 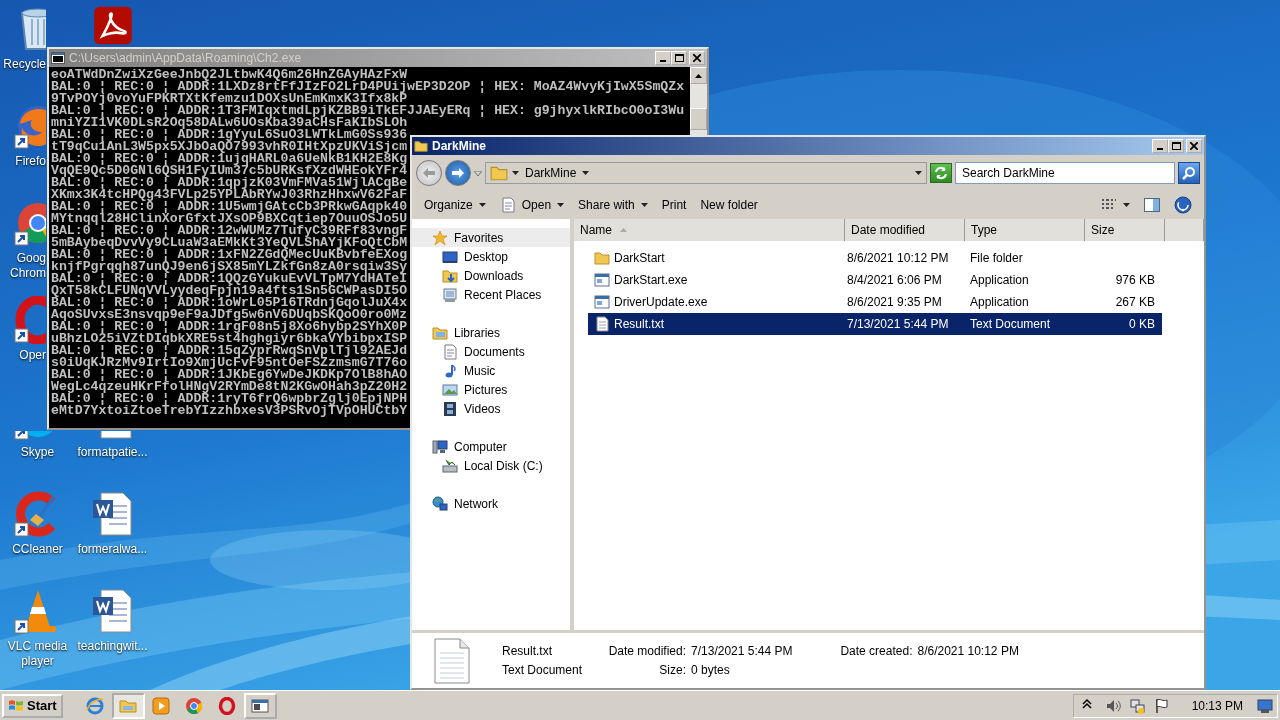 I want to click on toolbar-button: Open, so click(x=532, y=205).